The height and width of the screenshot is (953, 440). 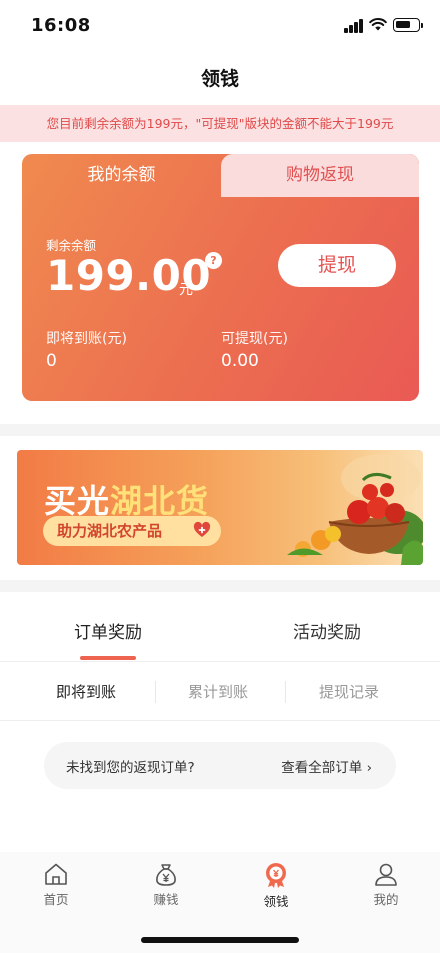 What do you see at coordinates (349, 691) in the screenshot?
I see `subtab-withdraw-history: 提现记录` at bounding box center [349, 691].